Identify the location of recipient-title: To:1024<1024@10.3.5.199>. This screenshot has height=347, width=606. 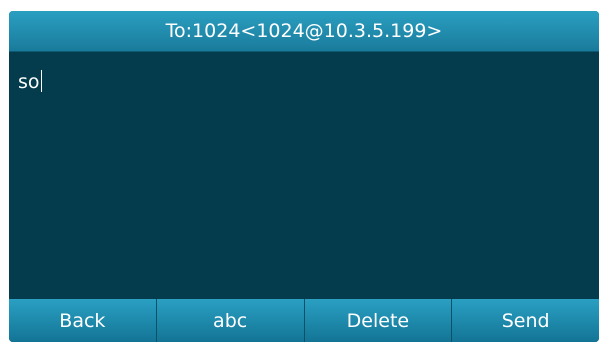
(304, 31).